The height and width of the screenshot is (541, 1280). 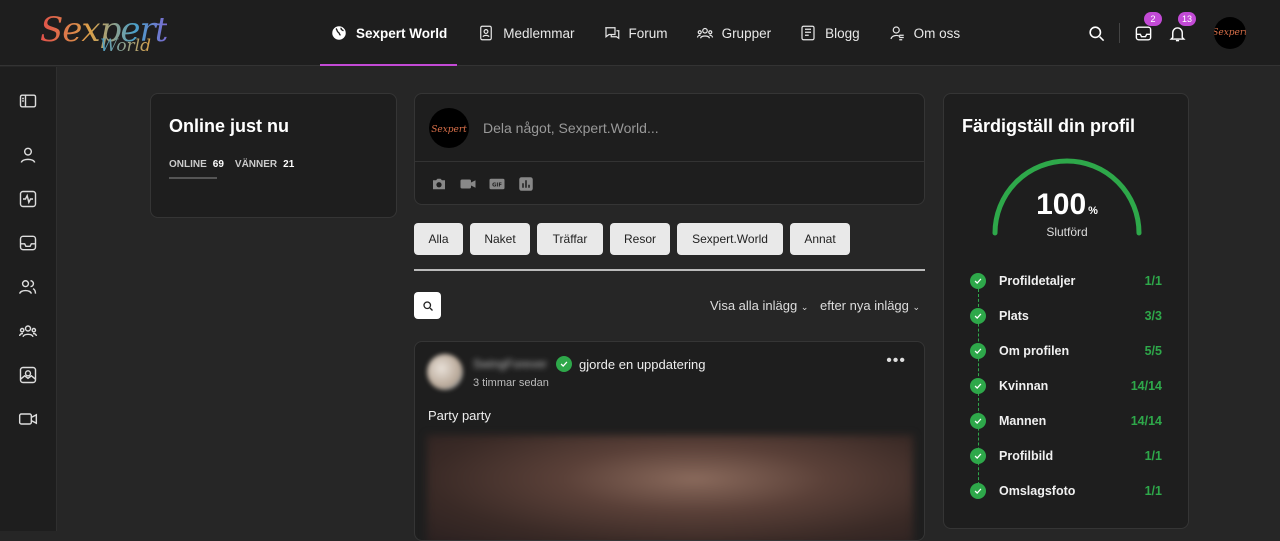 What do you see at coordinates (820, 239) in the screenshot?
I see `filter-annat: Annat` at bounding box center [820, 239].